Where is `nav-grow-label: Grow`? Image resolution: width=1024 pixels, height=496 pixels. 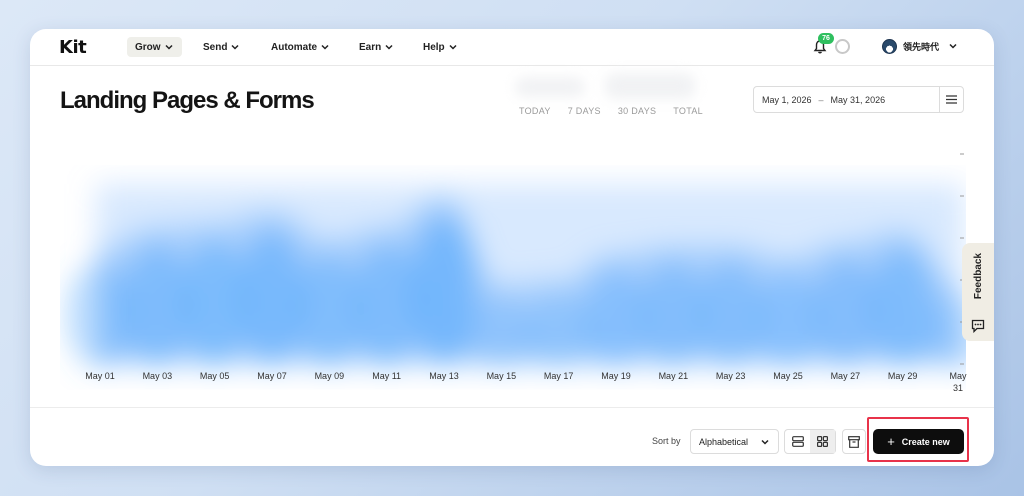
nav-grow-label: Grow is located at coordinates (148, 47).